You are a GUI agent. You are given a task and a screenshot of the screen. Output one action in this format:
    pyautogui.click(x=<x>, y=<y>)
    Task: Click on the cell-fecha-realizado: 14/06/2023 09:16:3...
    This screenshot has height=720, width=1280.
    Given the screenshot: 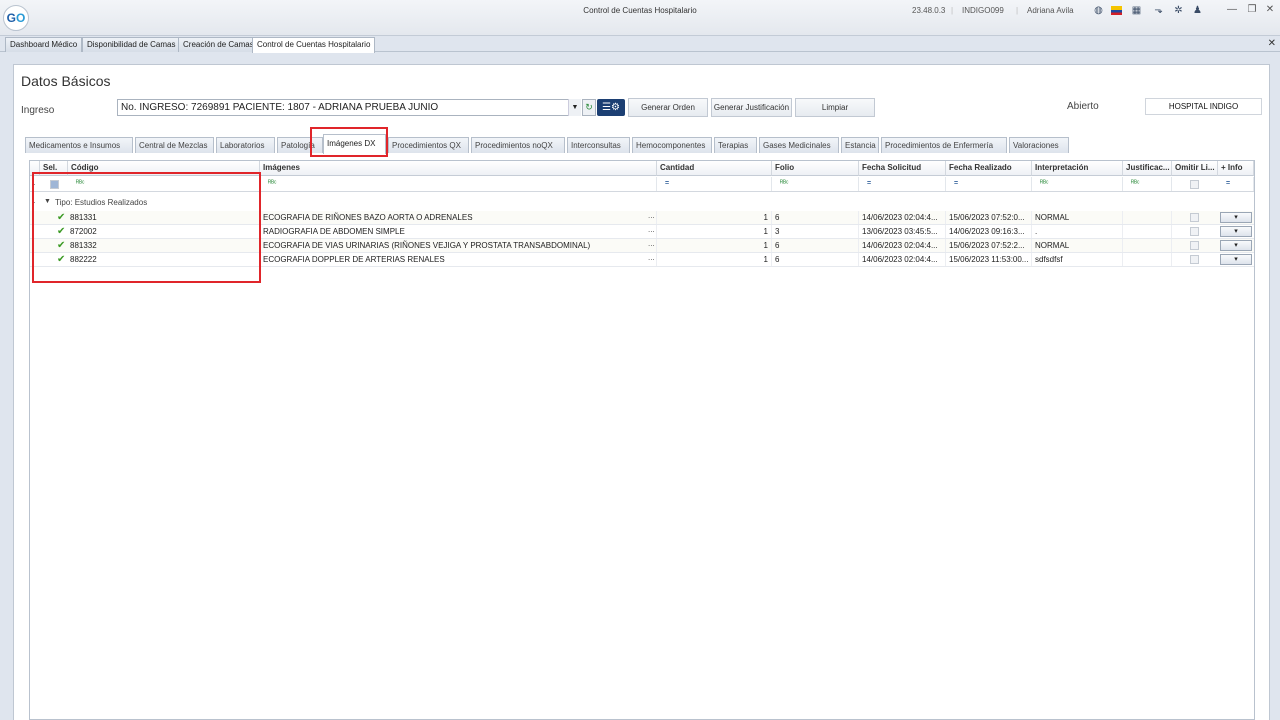 What is the action you would take?
    pyautogui.click(x=989, y=231)
    